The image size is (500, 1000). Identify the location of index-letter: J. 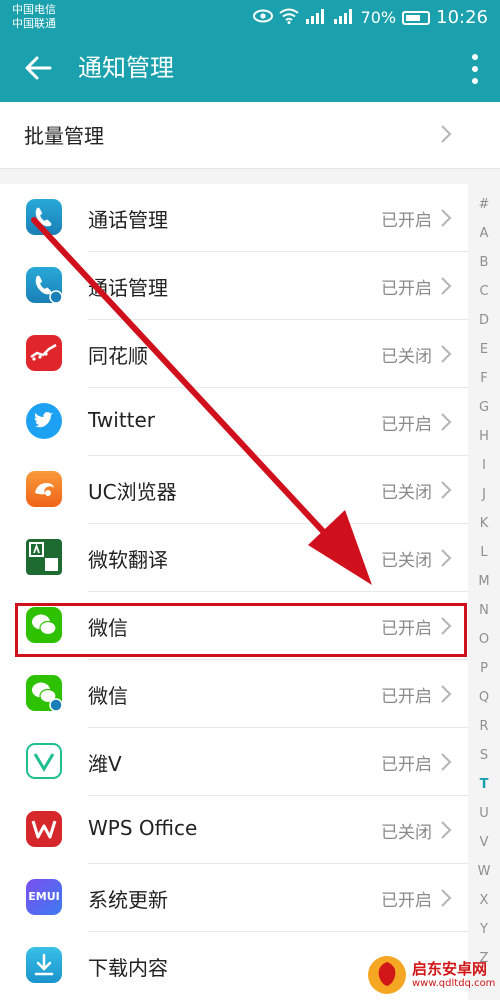
(484, 494).